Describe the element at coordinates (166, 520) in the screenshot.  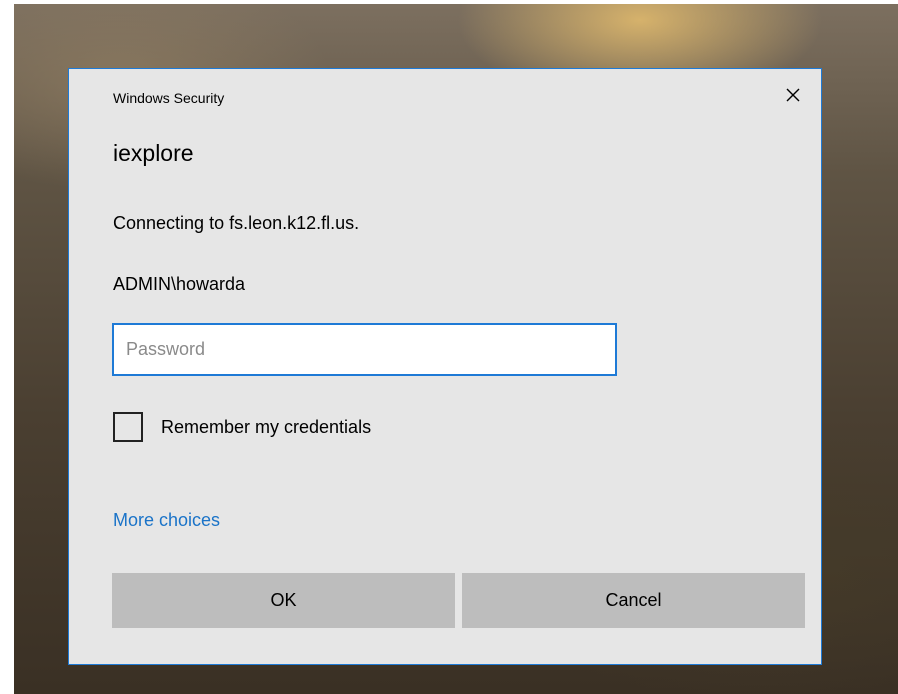
I see `more-choices-link: More choices` at that location.